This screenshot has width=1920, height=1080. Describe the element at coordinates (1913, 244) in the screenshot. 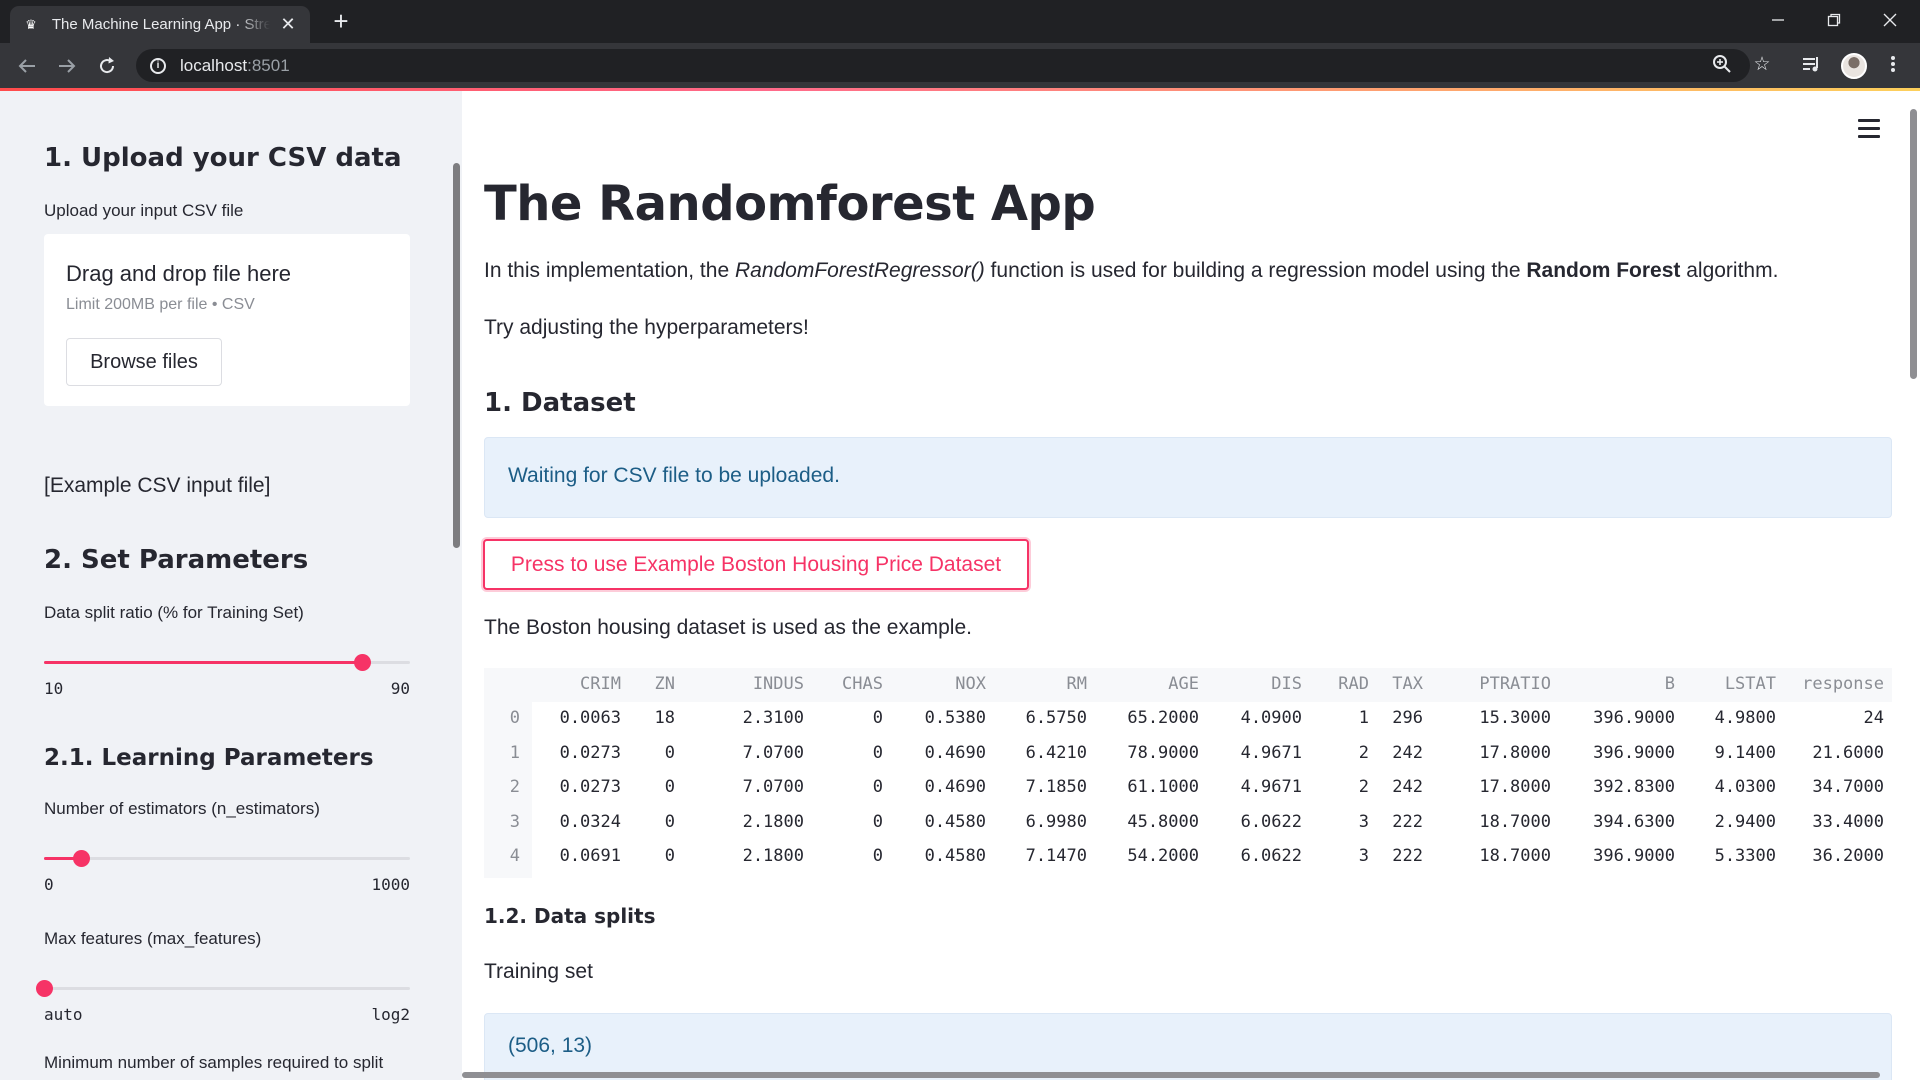

I see `main-scrollbar` at that location.